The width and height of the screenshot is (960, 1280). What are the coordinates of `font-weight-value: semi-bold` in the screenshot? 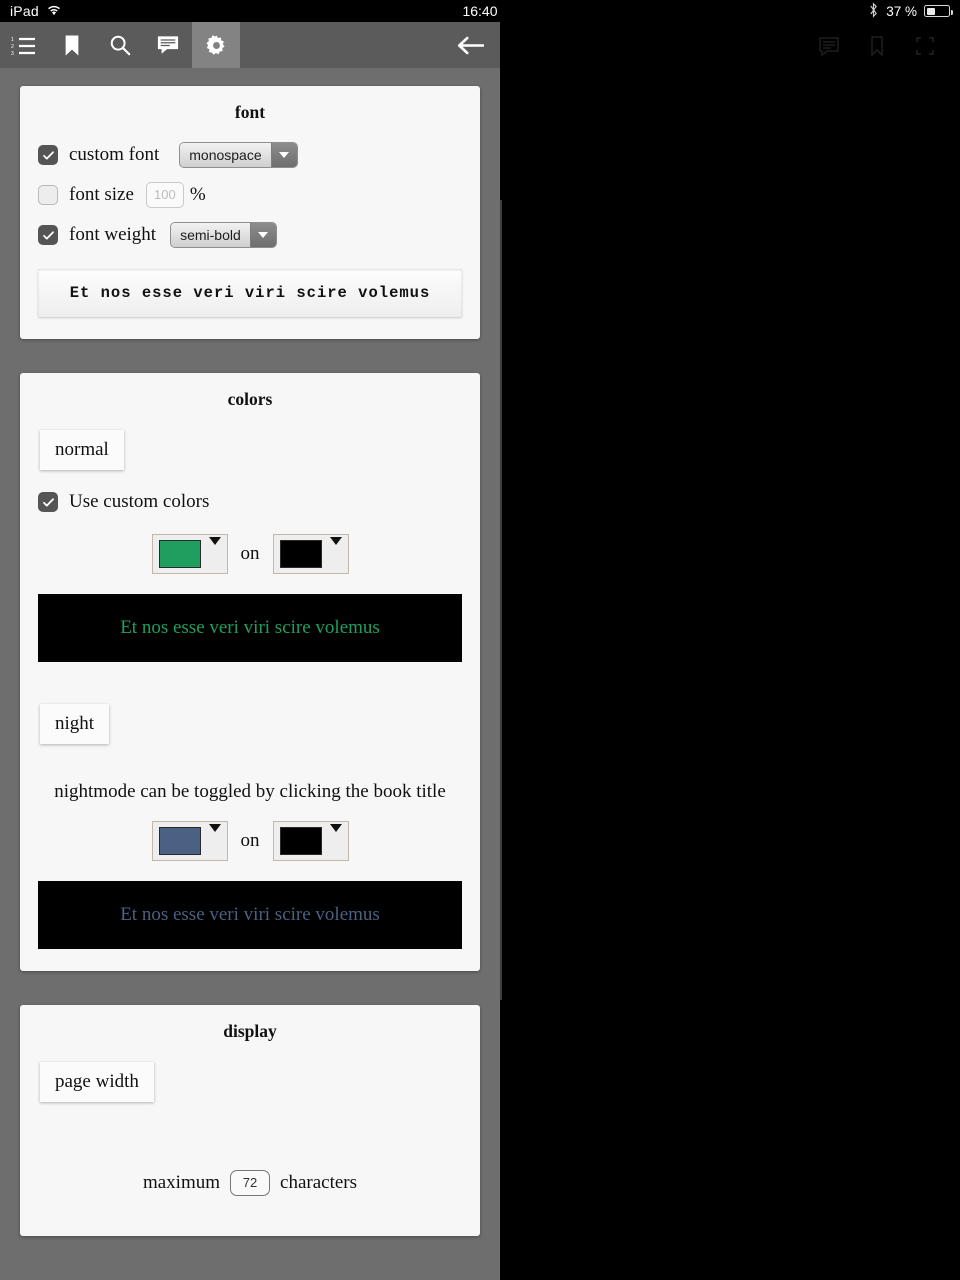 It's located at (210, 235).